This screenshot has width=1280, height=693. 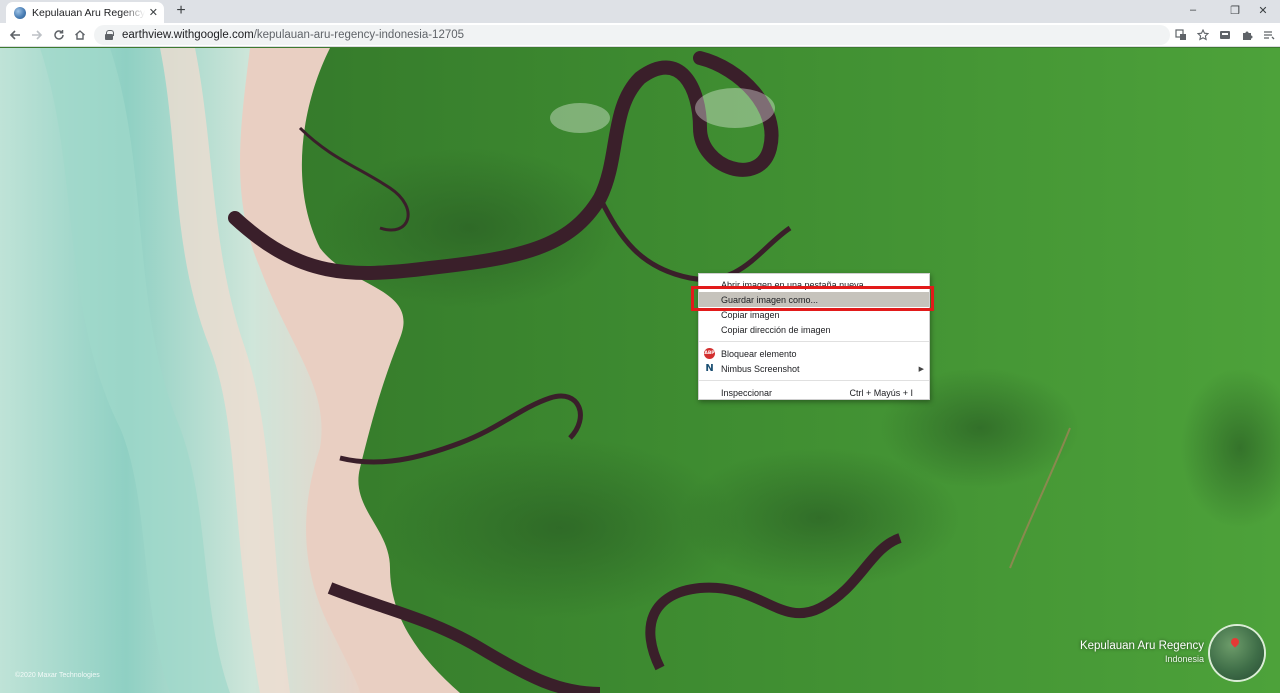 I want to click on inspect-shortcut: Ctrl + Mayús + I, so click(x=881, y=392).